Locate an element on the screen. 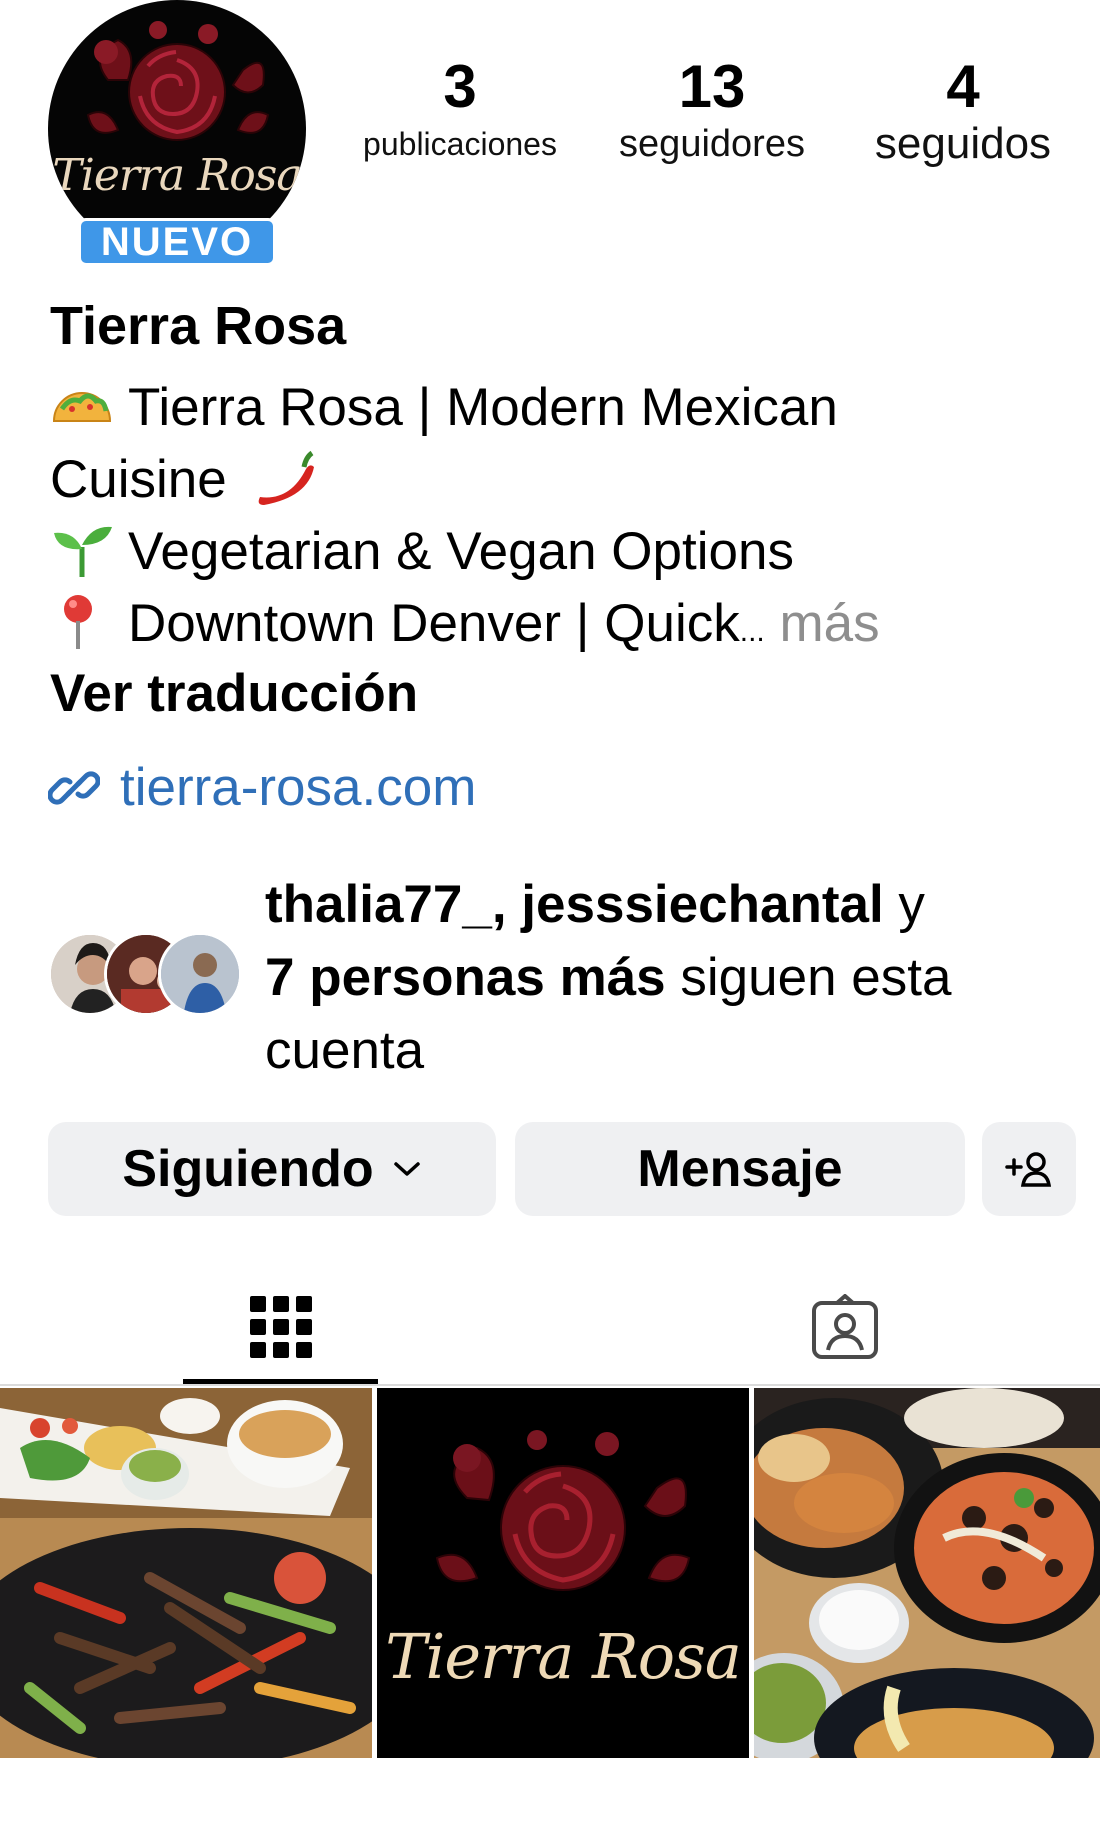 This screenshot has height=1831, width=1100. fajitas-photo is located at coordinates (186, 1573).